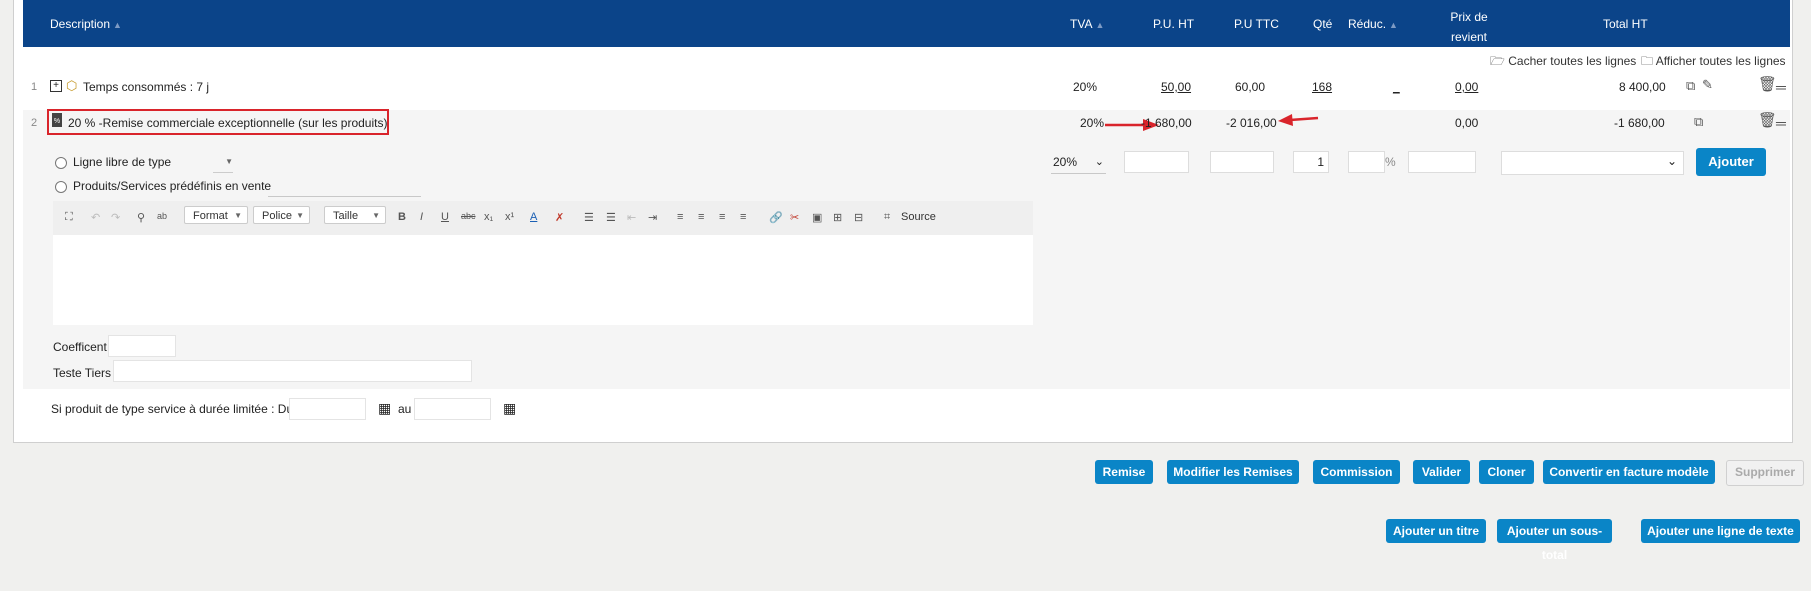 The image size is (1811, 591). What do you see at coordinates (1642, 87) in the screenshot?
I see `line-total-ht: 8 400,00` at bounding box center [1642, 87].